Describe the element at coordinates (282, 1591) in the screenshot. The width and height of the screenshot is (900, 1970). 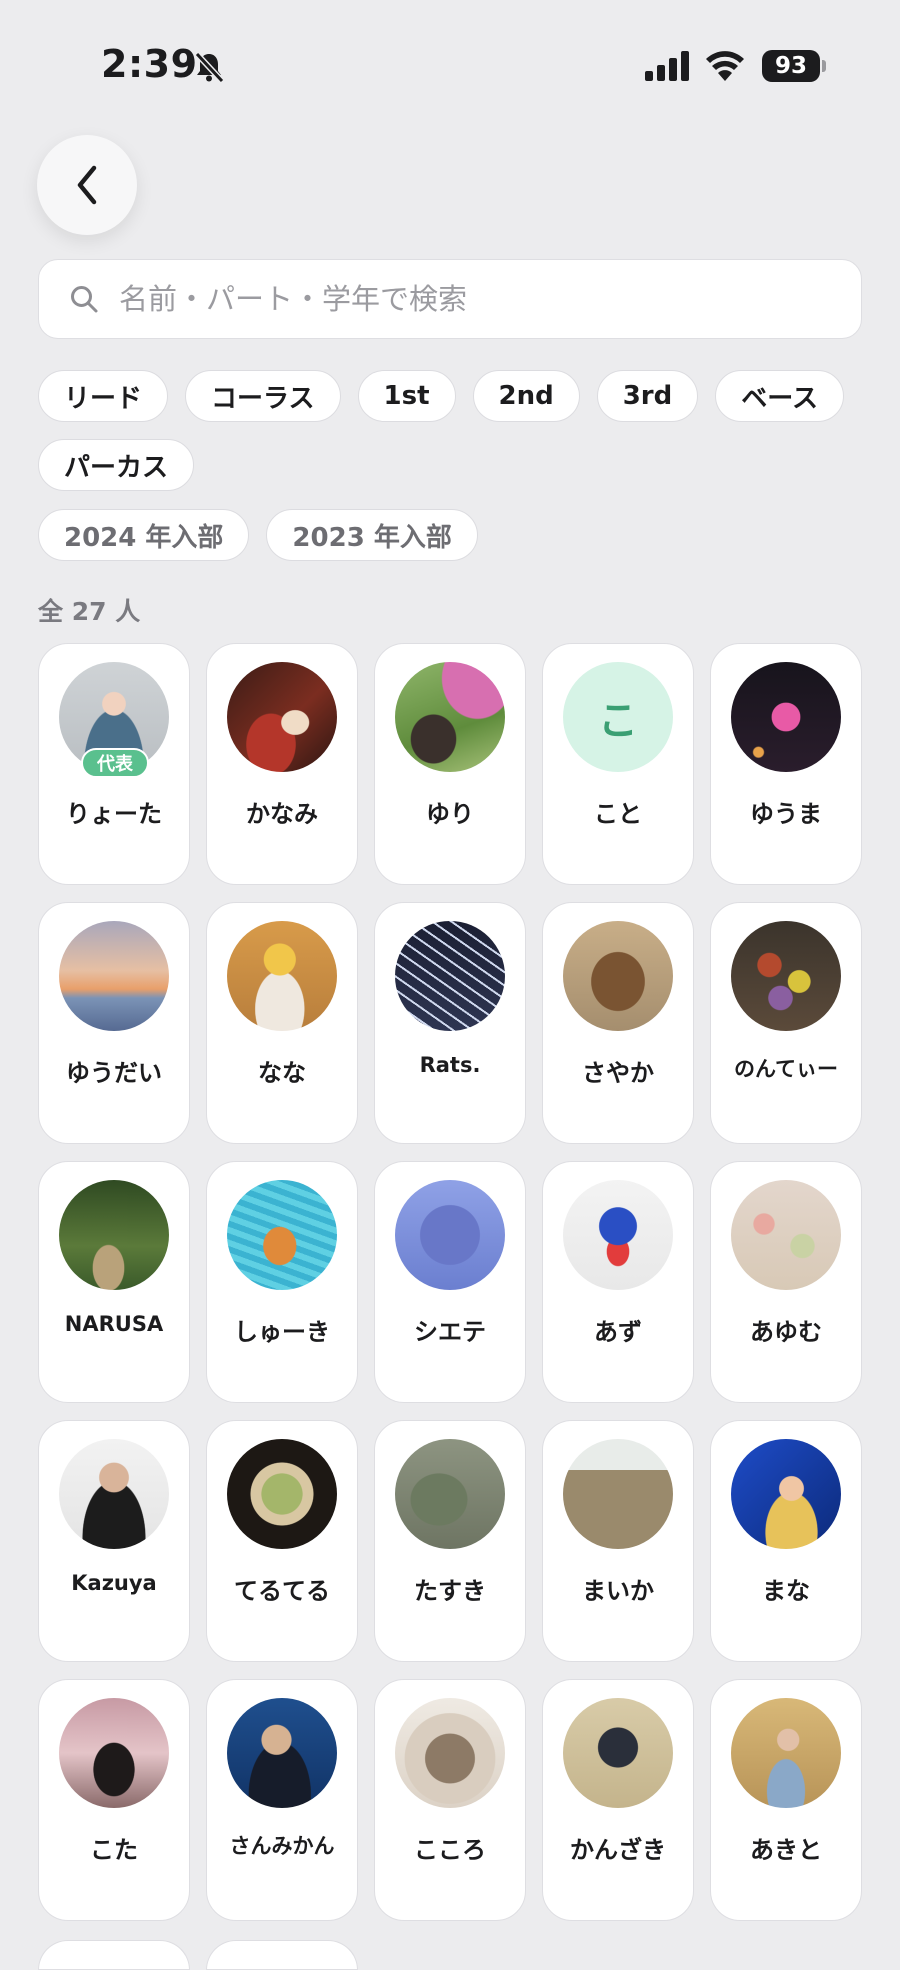
I see `member-name: てるてる` at that location.